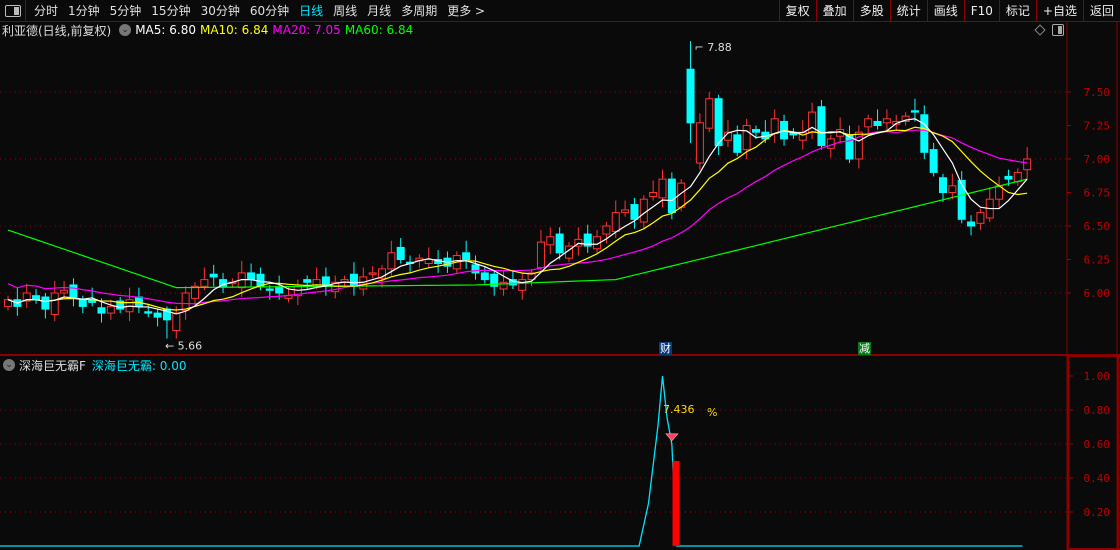 The image size is (1120, 550). I want to click on high-price-label: ⌐ 7.88, so click(713, 47).